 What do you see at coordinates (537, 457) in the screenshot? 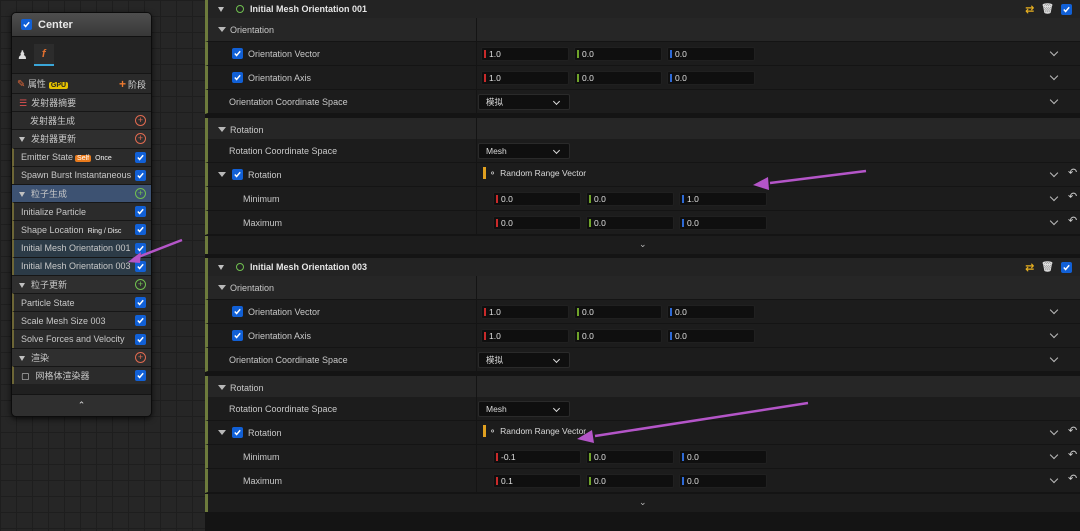
I see `vector-x-input: -0.1` at bounding box center [537, 457].